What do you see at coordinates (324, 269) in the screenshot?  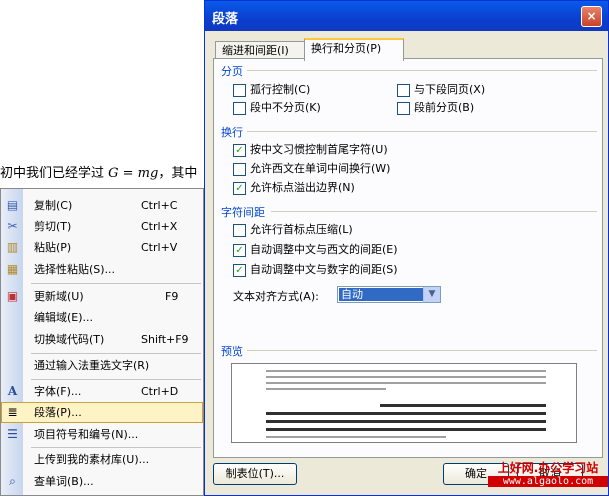 I see `checkbox-label: 自动调整中文与数字的间距(S)` at bounding box center [324, 269].